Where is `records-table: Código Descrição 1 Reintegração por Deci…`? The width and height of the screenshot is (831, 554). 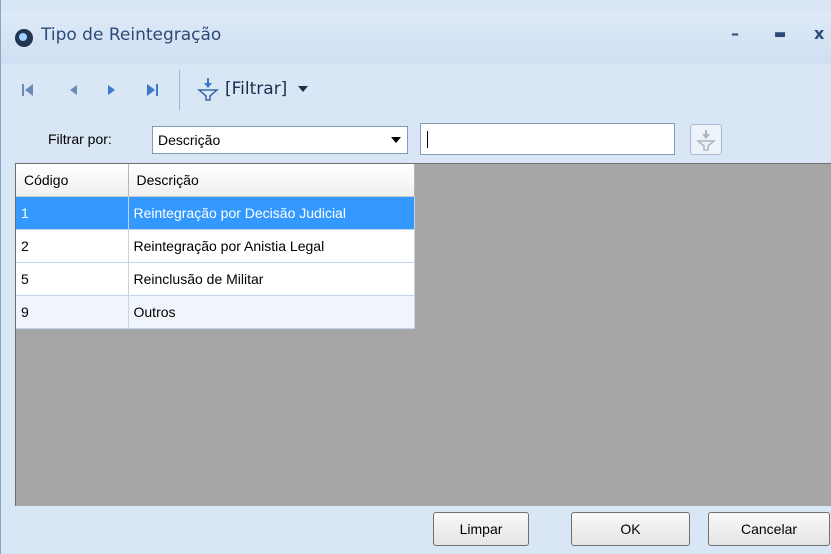 records-table: Código Descrição 1 Reintegração por Deci… is located at coordinates (215, 246).